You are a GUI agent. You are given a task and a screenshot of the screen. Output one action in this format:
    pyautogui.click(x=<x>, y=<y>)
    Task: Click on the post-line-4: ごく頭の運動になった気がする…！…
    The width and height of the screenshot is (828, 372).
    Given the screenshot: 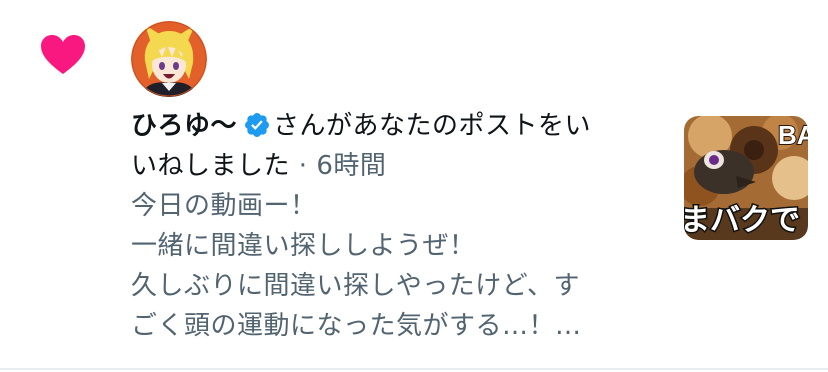 What is the action you would take?
    pyautogui.click(x=356, y=326)
    